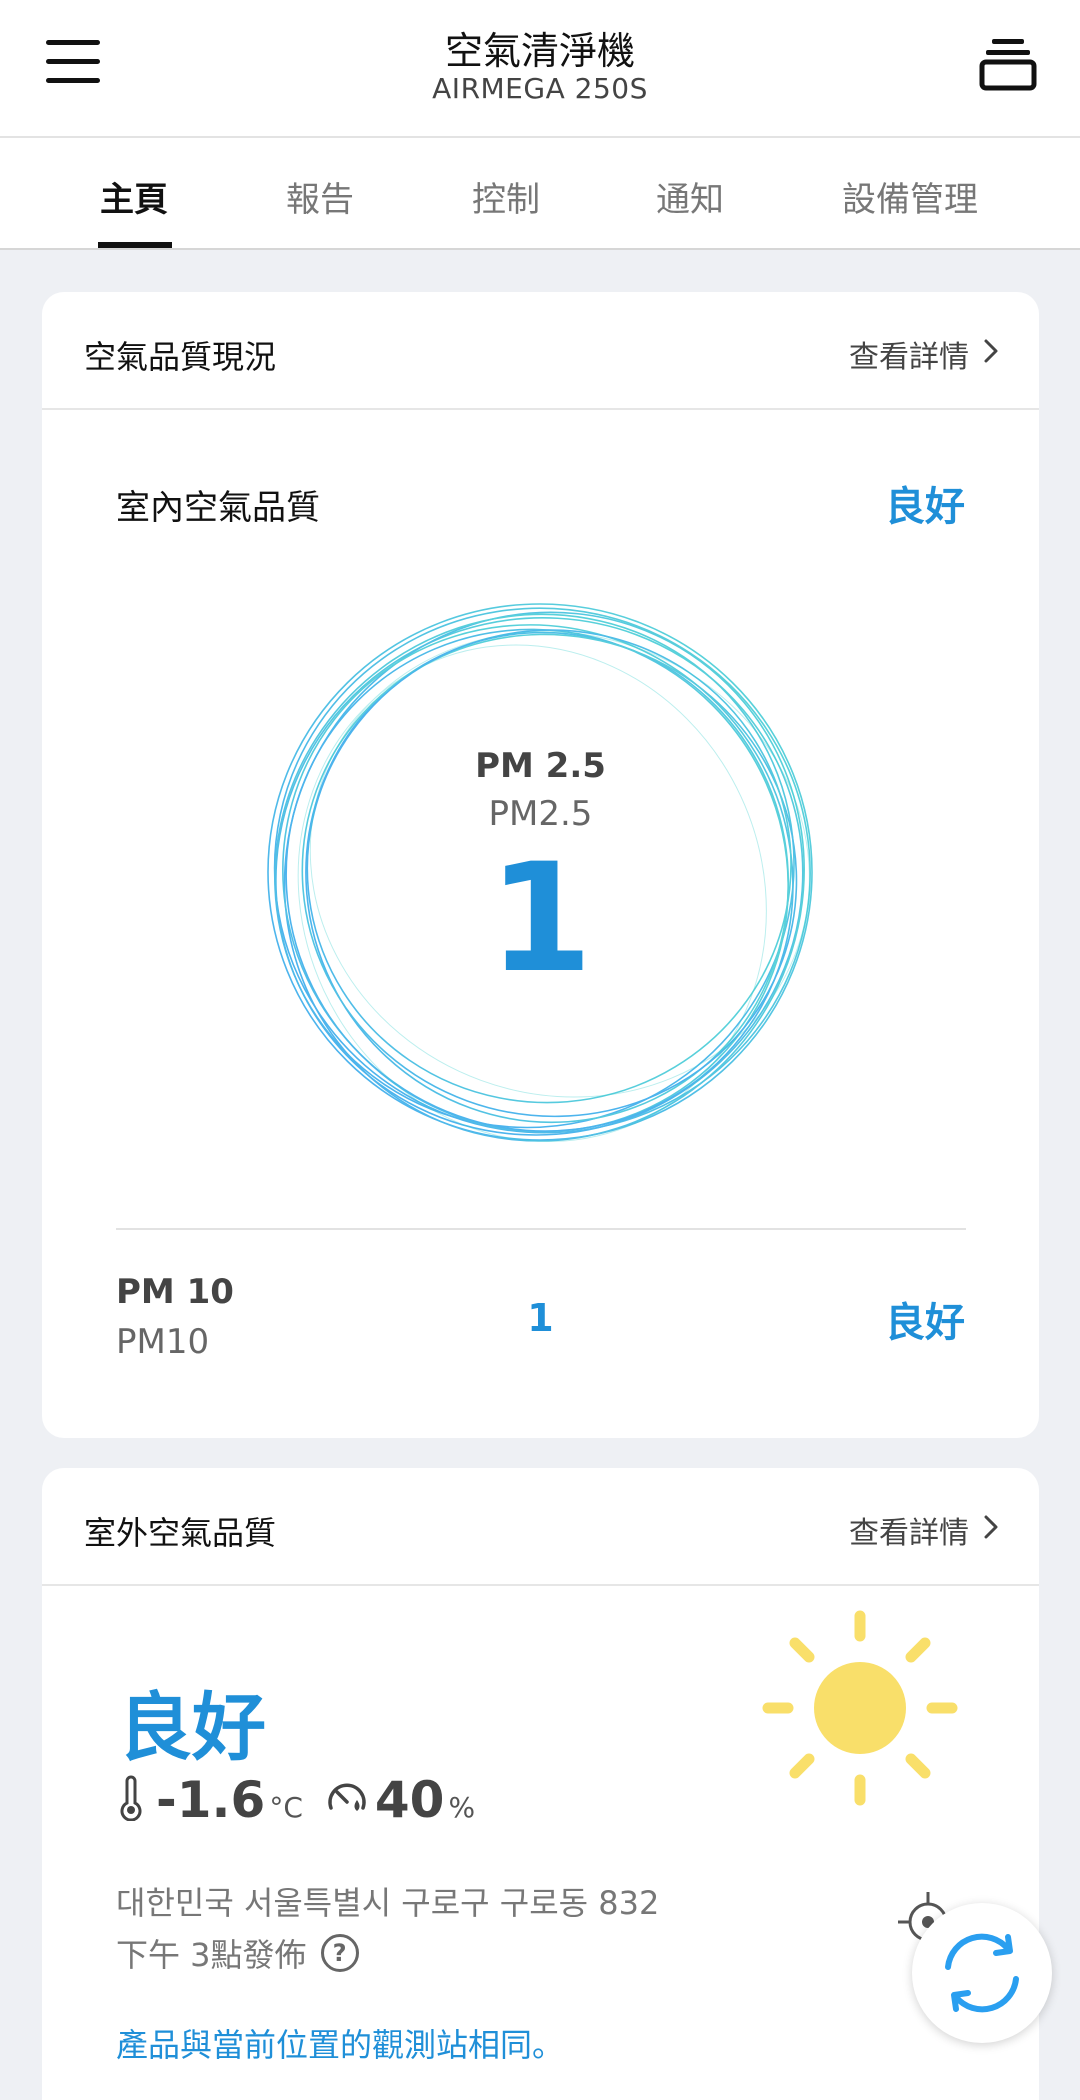 Image resolution: width=1080 pixels, height=2100 pixels. What do you see at coordinates (690, 196) in the screenshot?
I see `tab-notification: 通知` at bounding box center [690, 196].